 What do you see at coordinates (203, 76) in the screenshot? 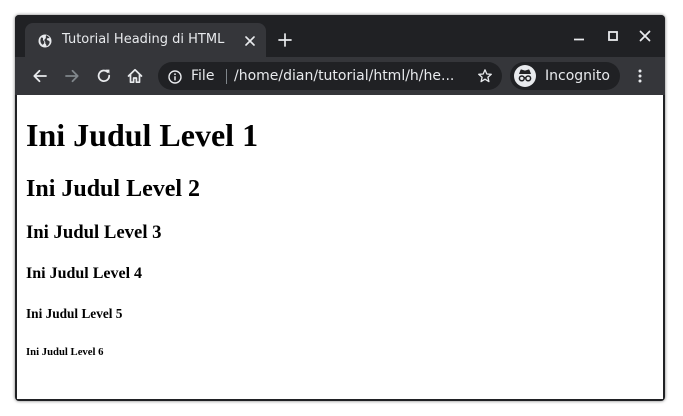
I see `address-scheme-label: File` at bounding box center [203, 76].